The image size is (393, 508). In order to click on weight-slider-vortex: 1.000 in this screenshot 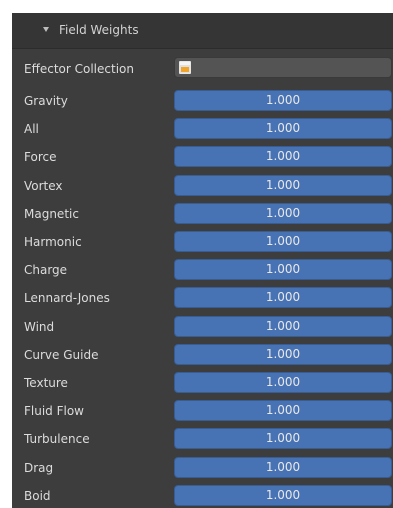, I will do `click(283, 185)`.